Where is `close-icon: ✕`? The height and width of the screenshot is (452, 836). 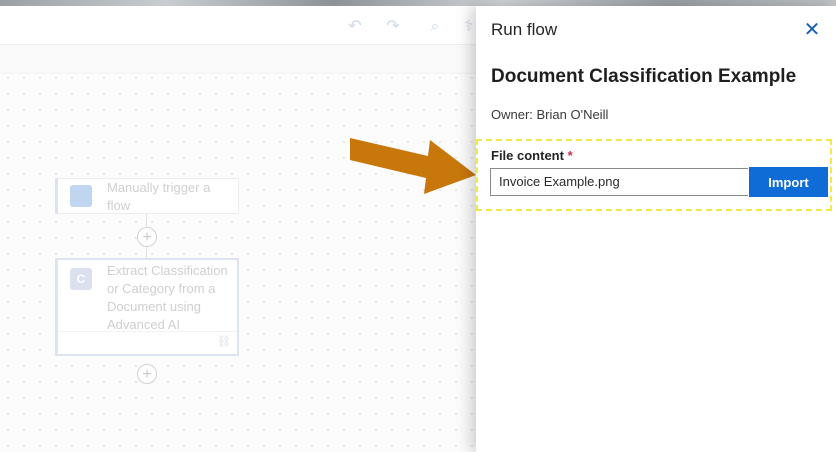 close-icon: ✕ is located at coordinates (812, 30).